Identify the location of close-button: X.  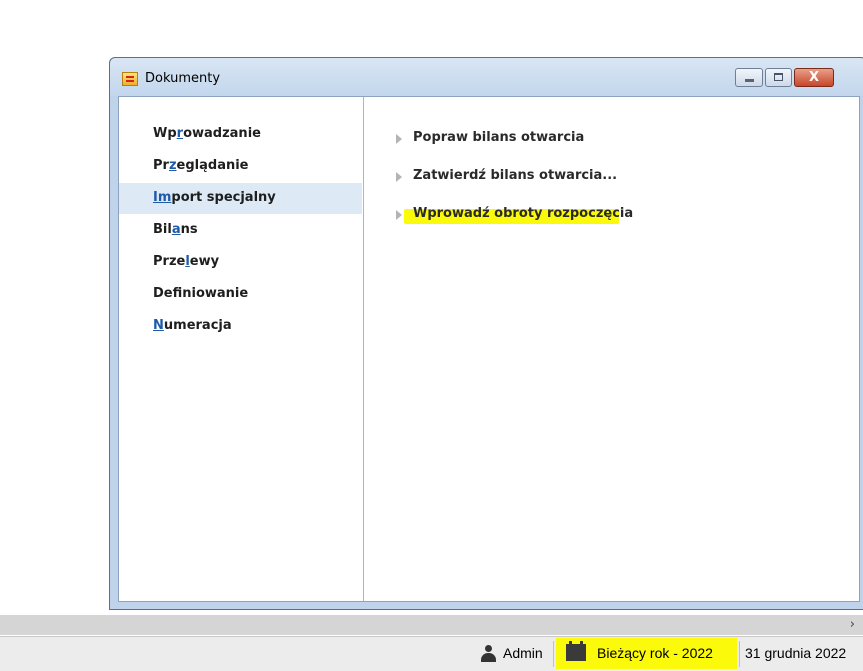
(814, 77).